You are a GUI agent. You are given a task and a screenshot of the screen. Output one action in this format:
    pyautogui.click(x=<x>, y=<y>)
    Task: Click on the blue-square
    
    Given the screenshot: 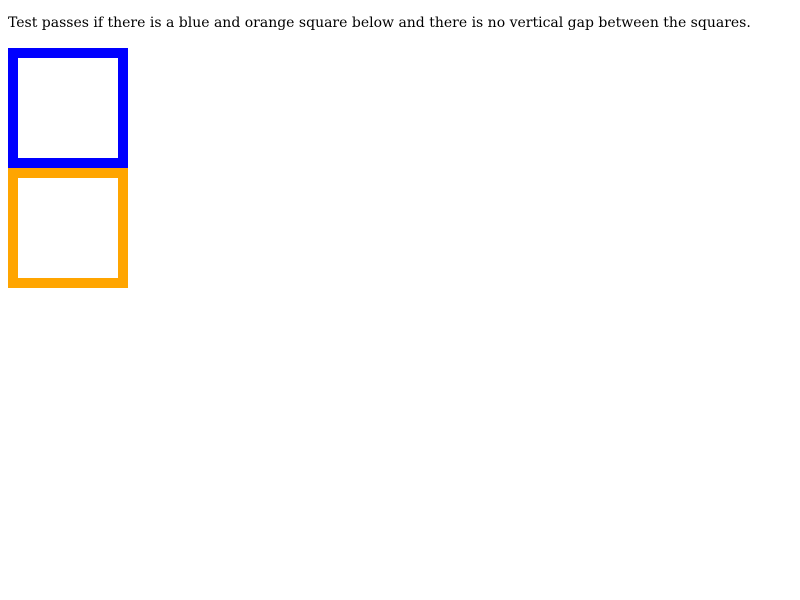 What is the action you would take?
    pyautogui.click(x=68, y=108)
    